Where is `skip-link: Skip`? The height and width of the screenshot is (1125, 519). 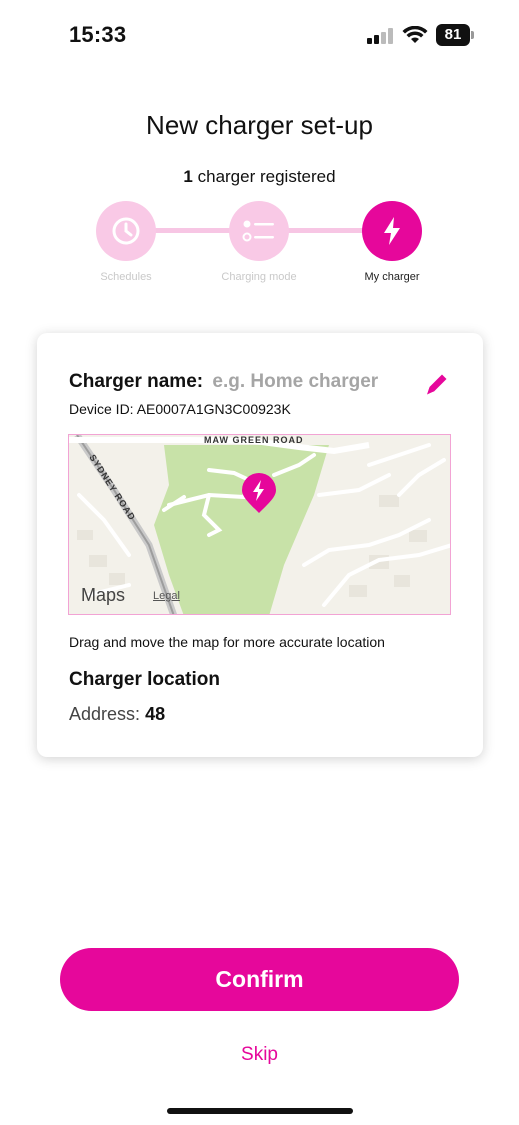 skip-link: Skip is located at coordinates (259, 1055).